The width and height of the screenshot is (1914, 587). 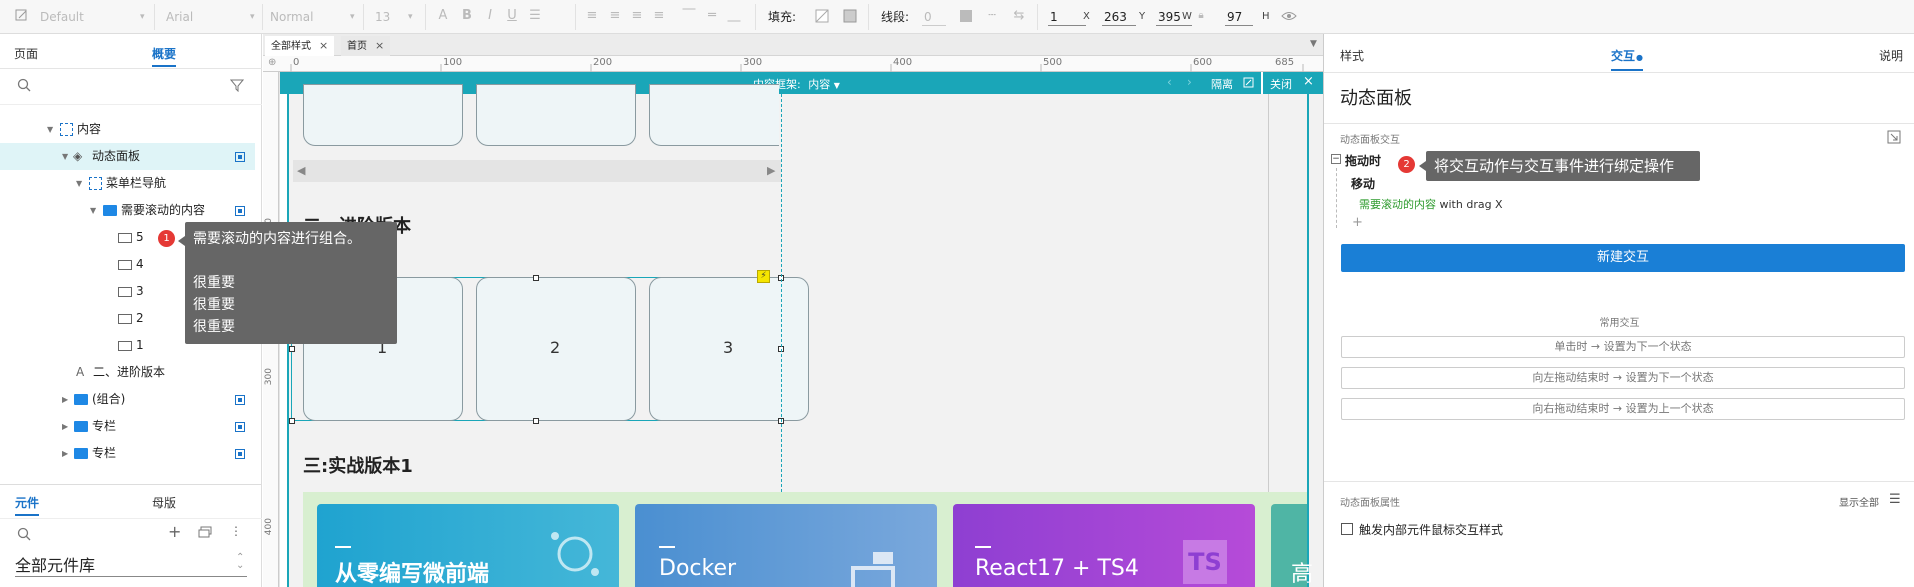 What do you see at coordinates (1895, 499) in the screenshot?
I see `menu-icon: ☰` at bounding box center [1895, 499].